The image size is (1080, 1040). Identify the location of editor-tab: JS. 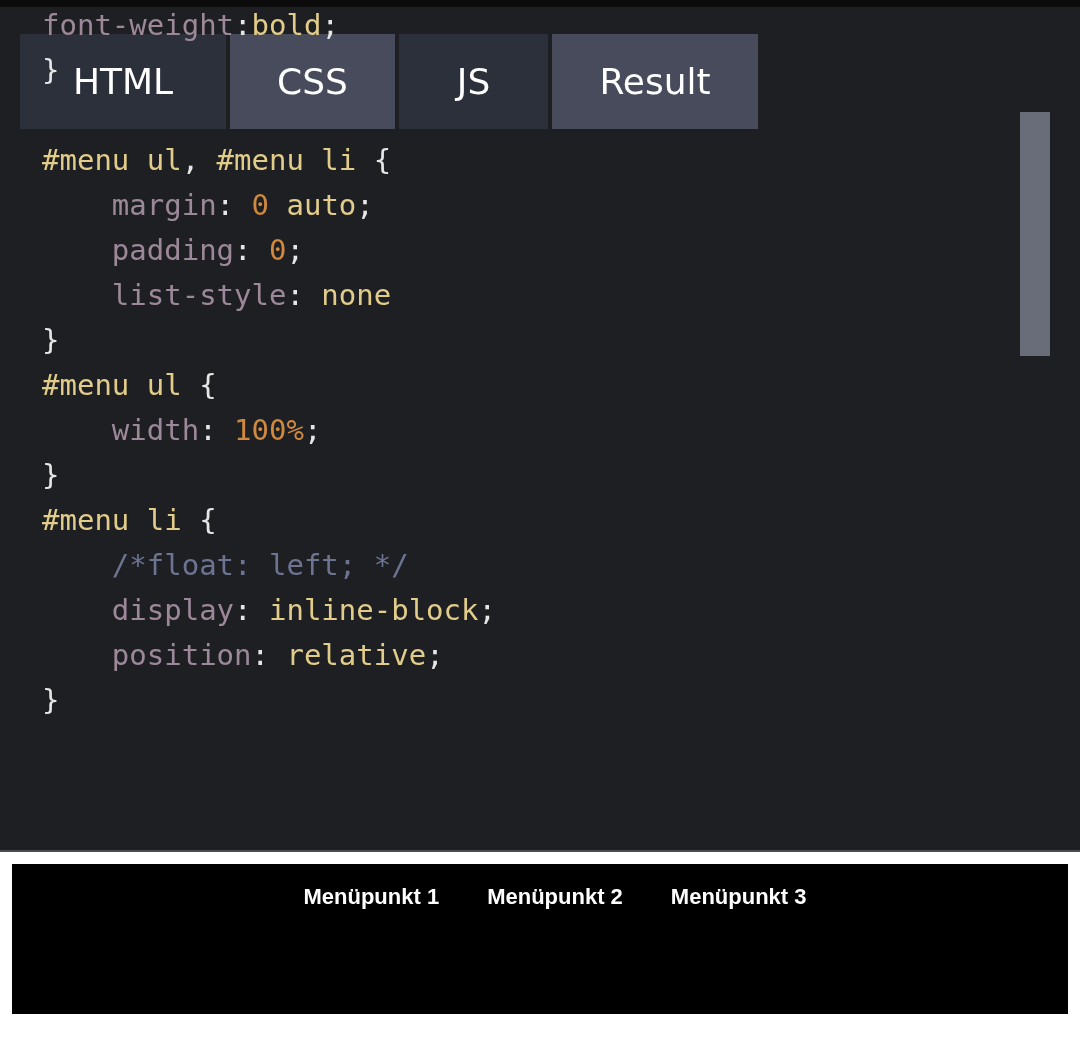
(473, 81).